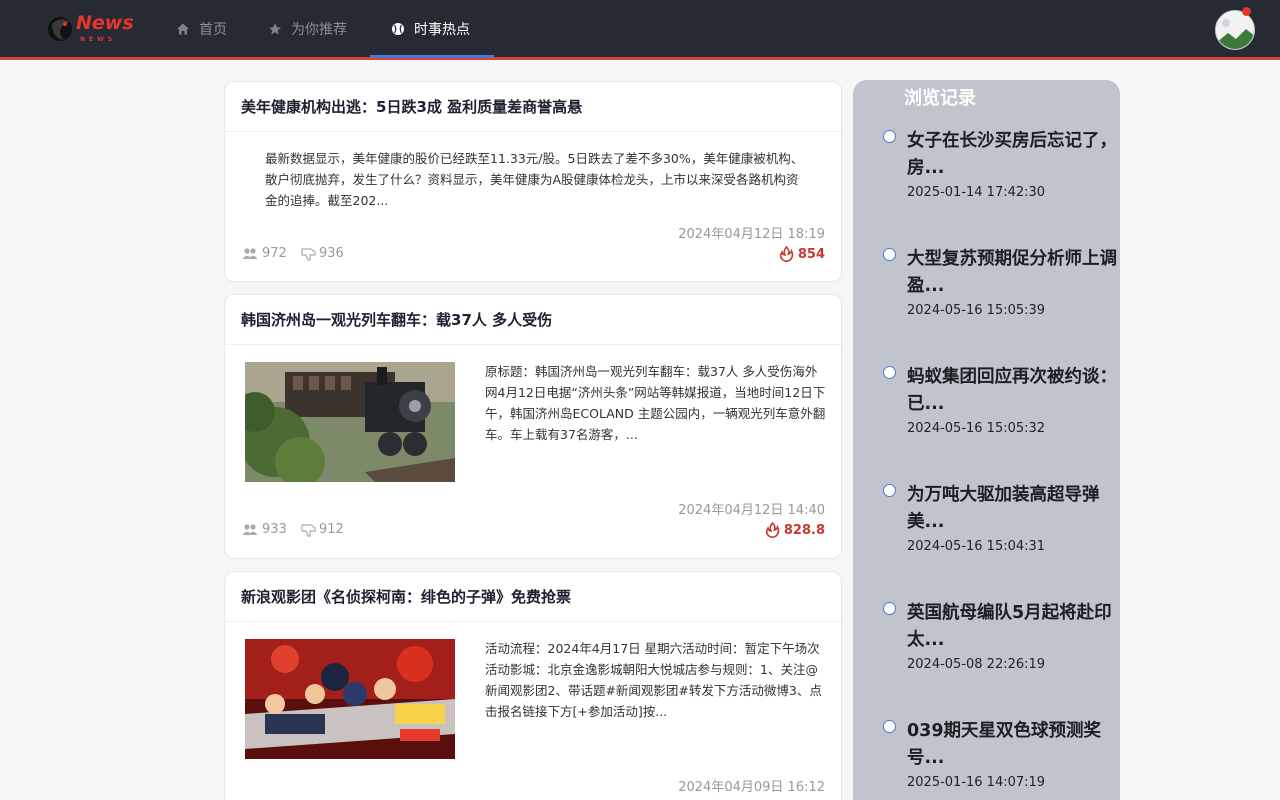 This screenshot has width=1280, height=800. Describe the element at coordinates (976, 782) in the screenshot. I see `history-item-time: 2025-01-16 14:07:19` at that location.